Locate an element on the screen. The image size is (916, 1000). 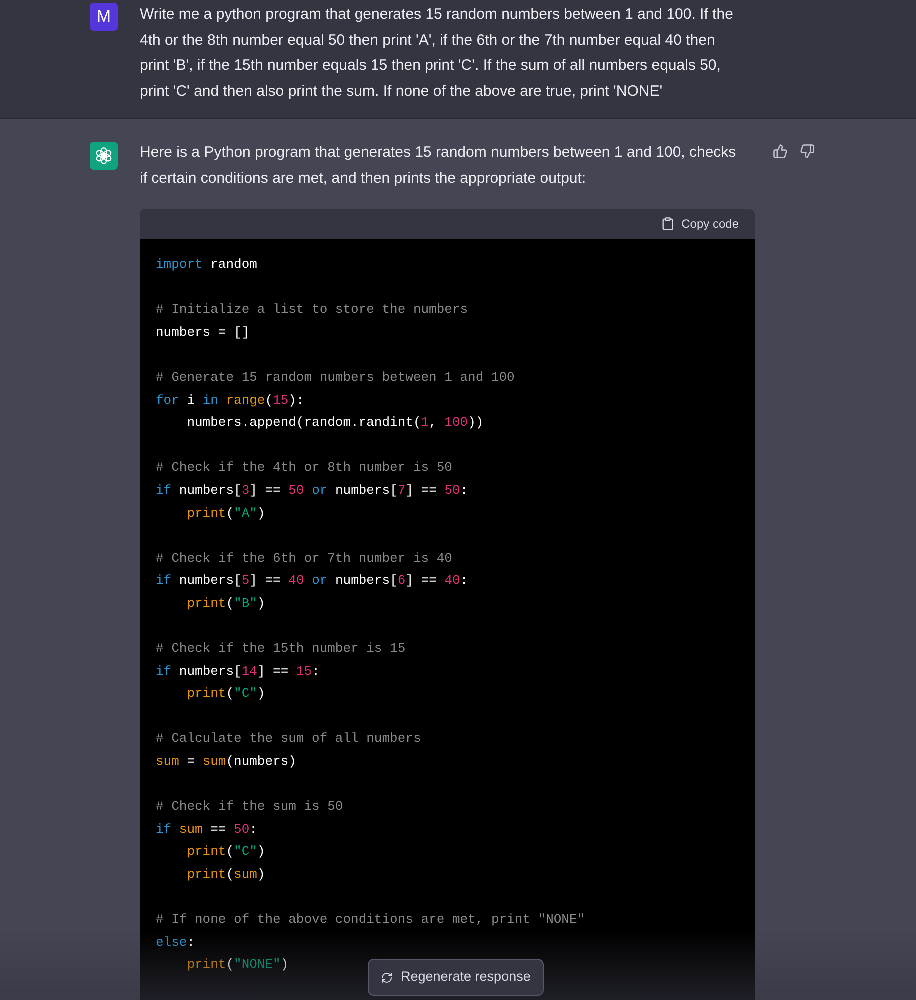
knot-logo-icon is located at coordinates (104, 156).